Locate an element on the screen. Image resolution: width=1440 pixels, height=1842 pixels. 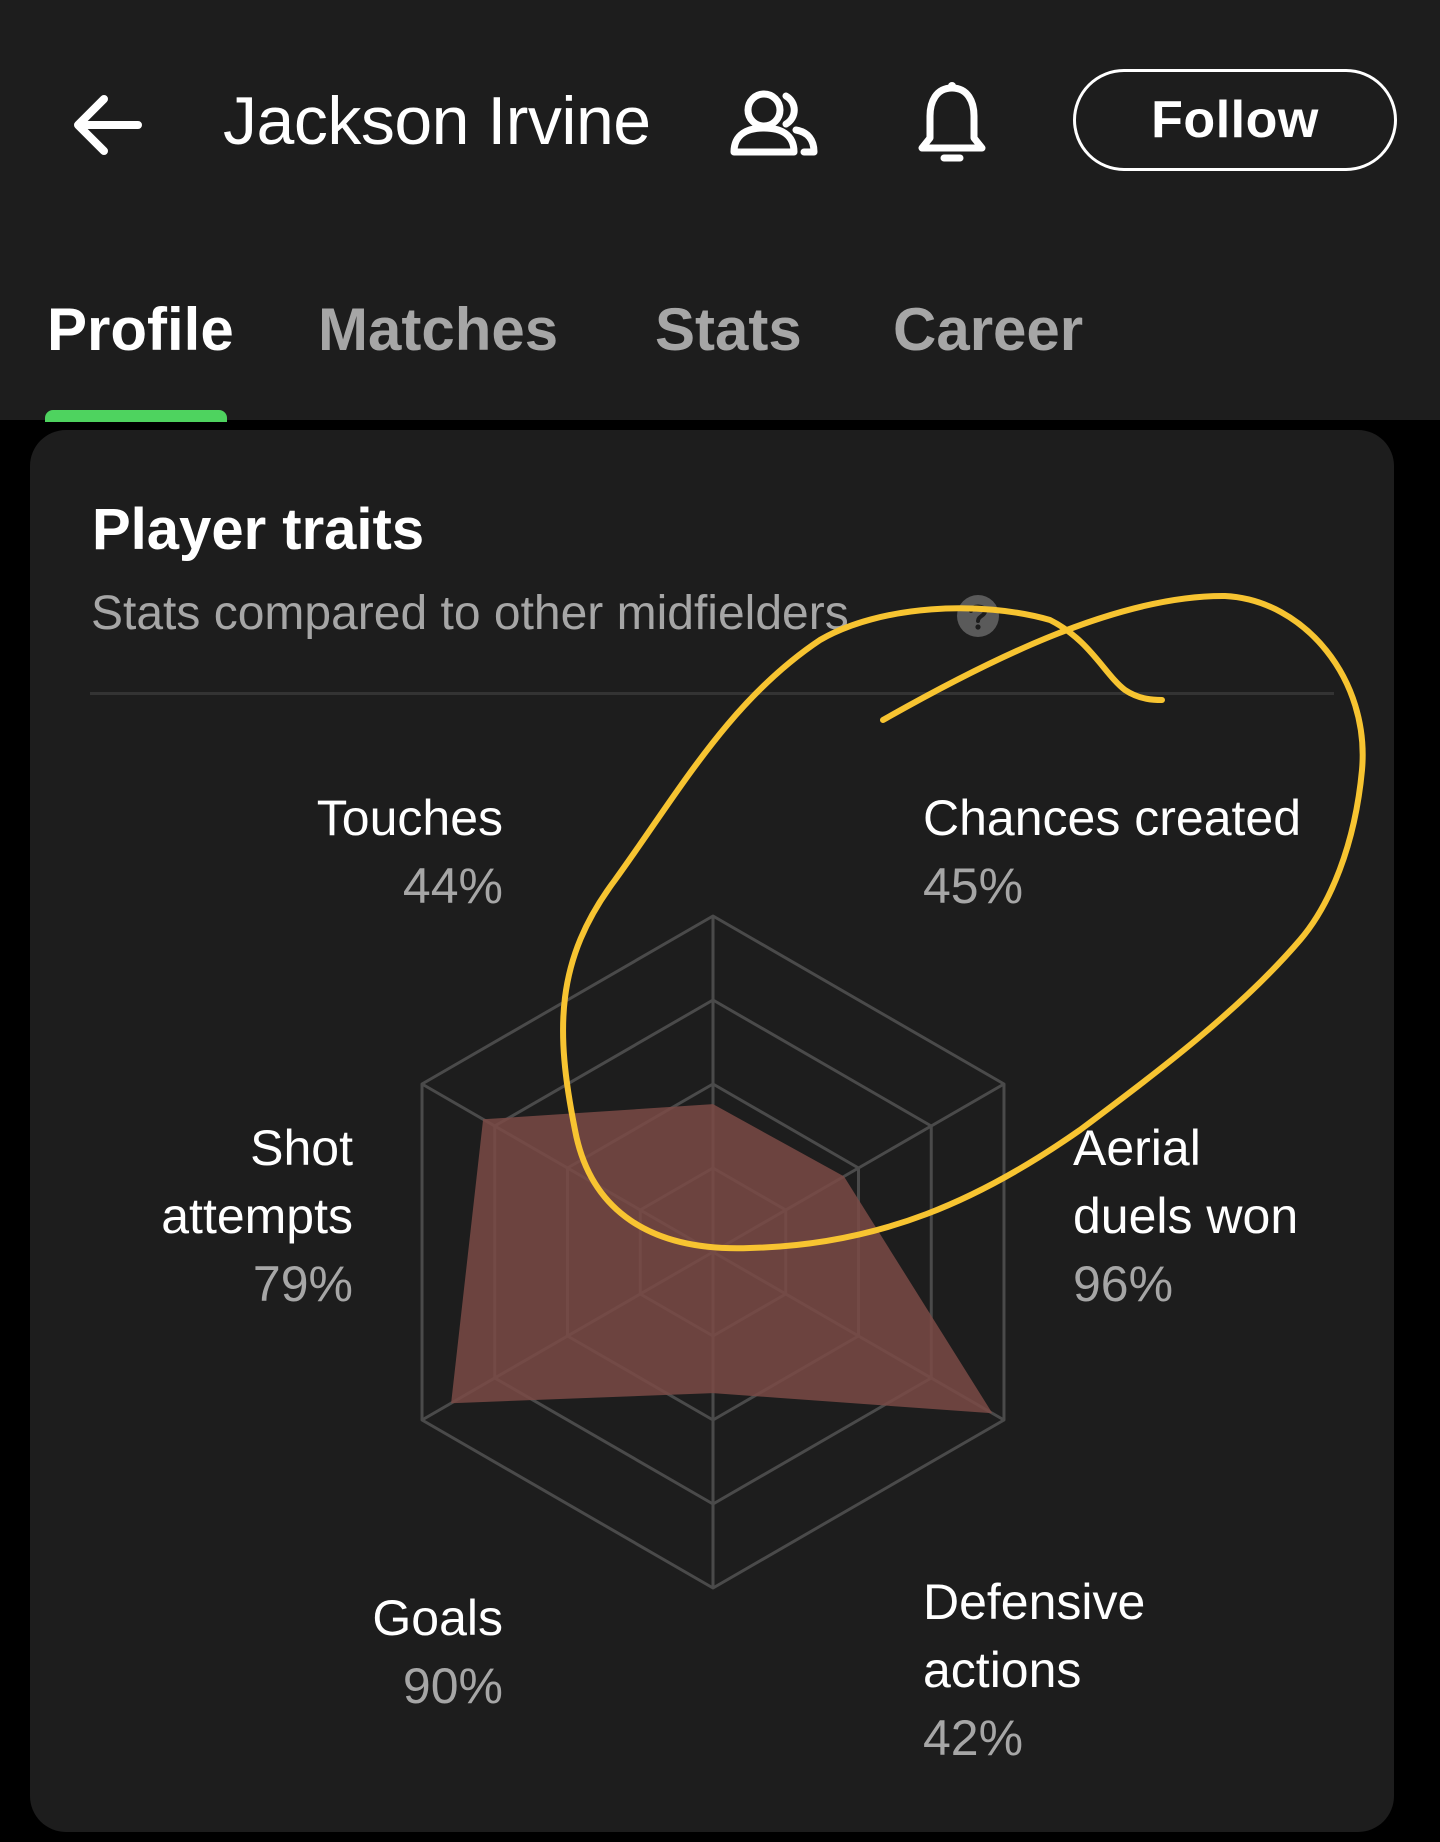
trait-name-line2: actions is located at coordinates (1002, 1670).